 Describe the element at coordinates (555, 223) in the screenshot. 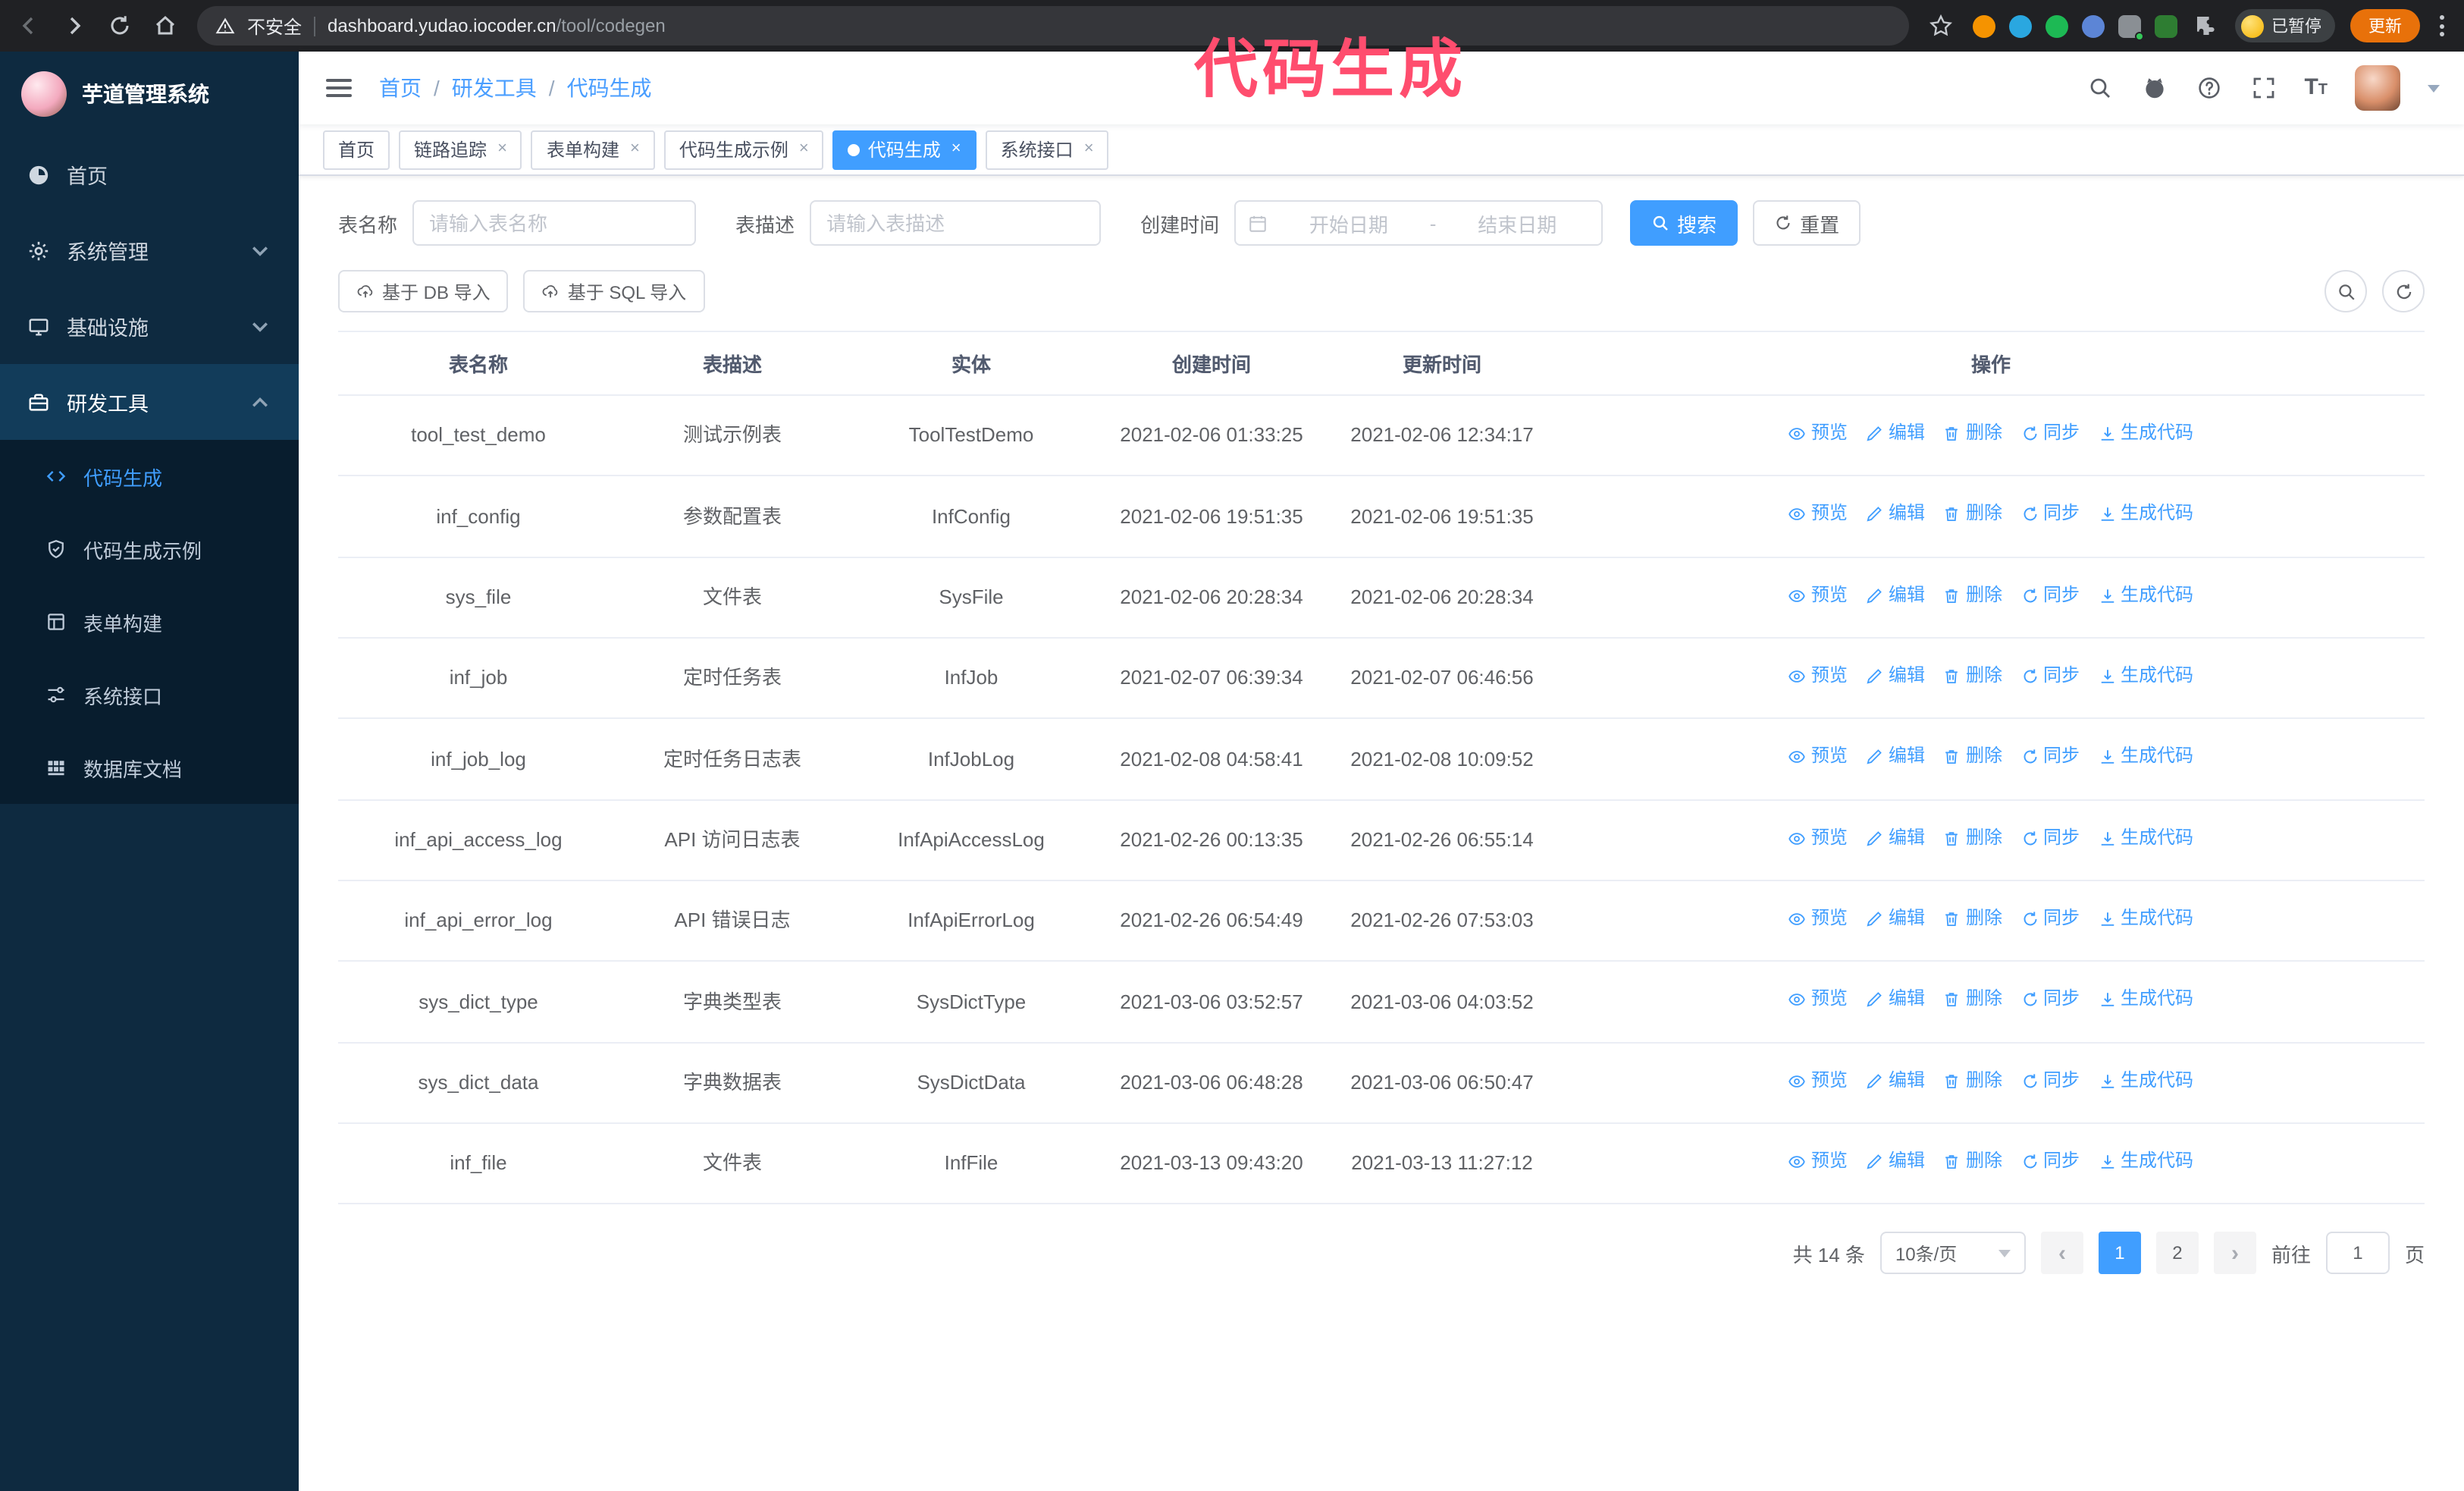

I see `table-name-input` at that location.